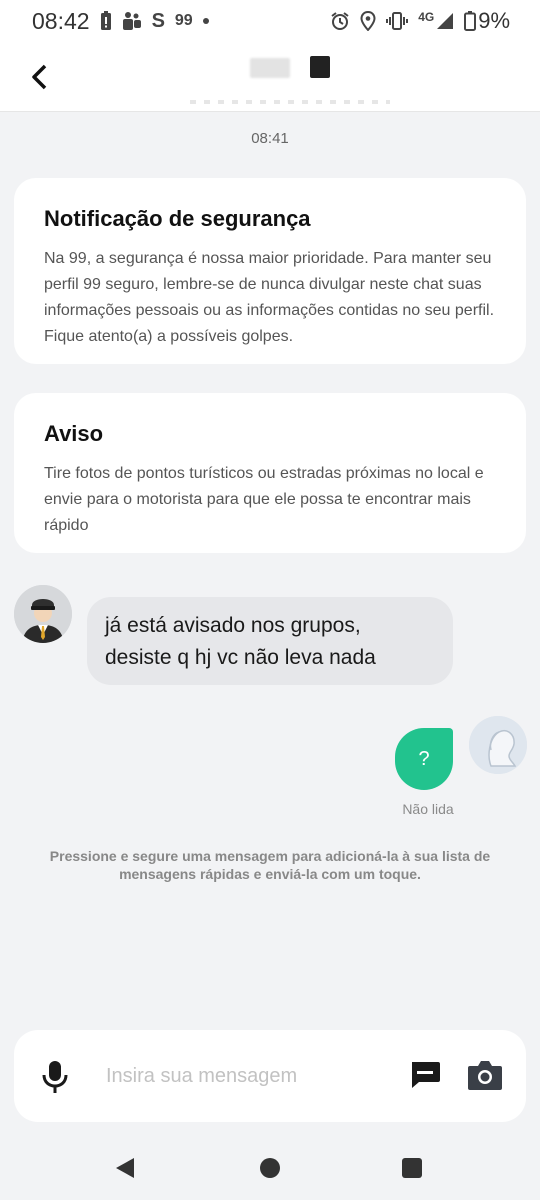 This screenshot has height=1200, width=540. What do you see at coordinates (368, 21) in the screenshot?
I see `location-icon` at bounding box center [368, 21].